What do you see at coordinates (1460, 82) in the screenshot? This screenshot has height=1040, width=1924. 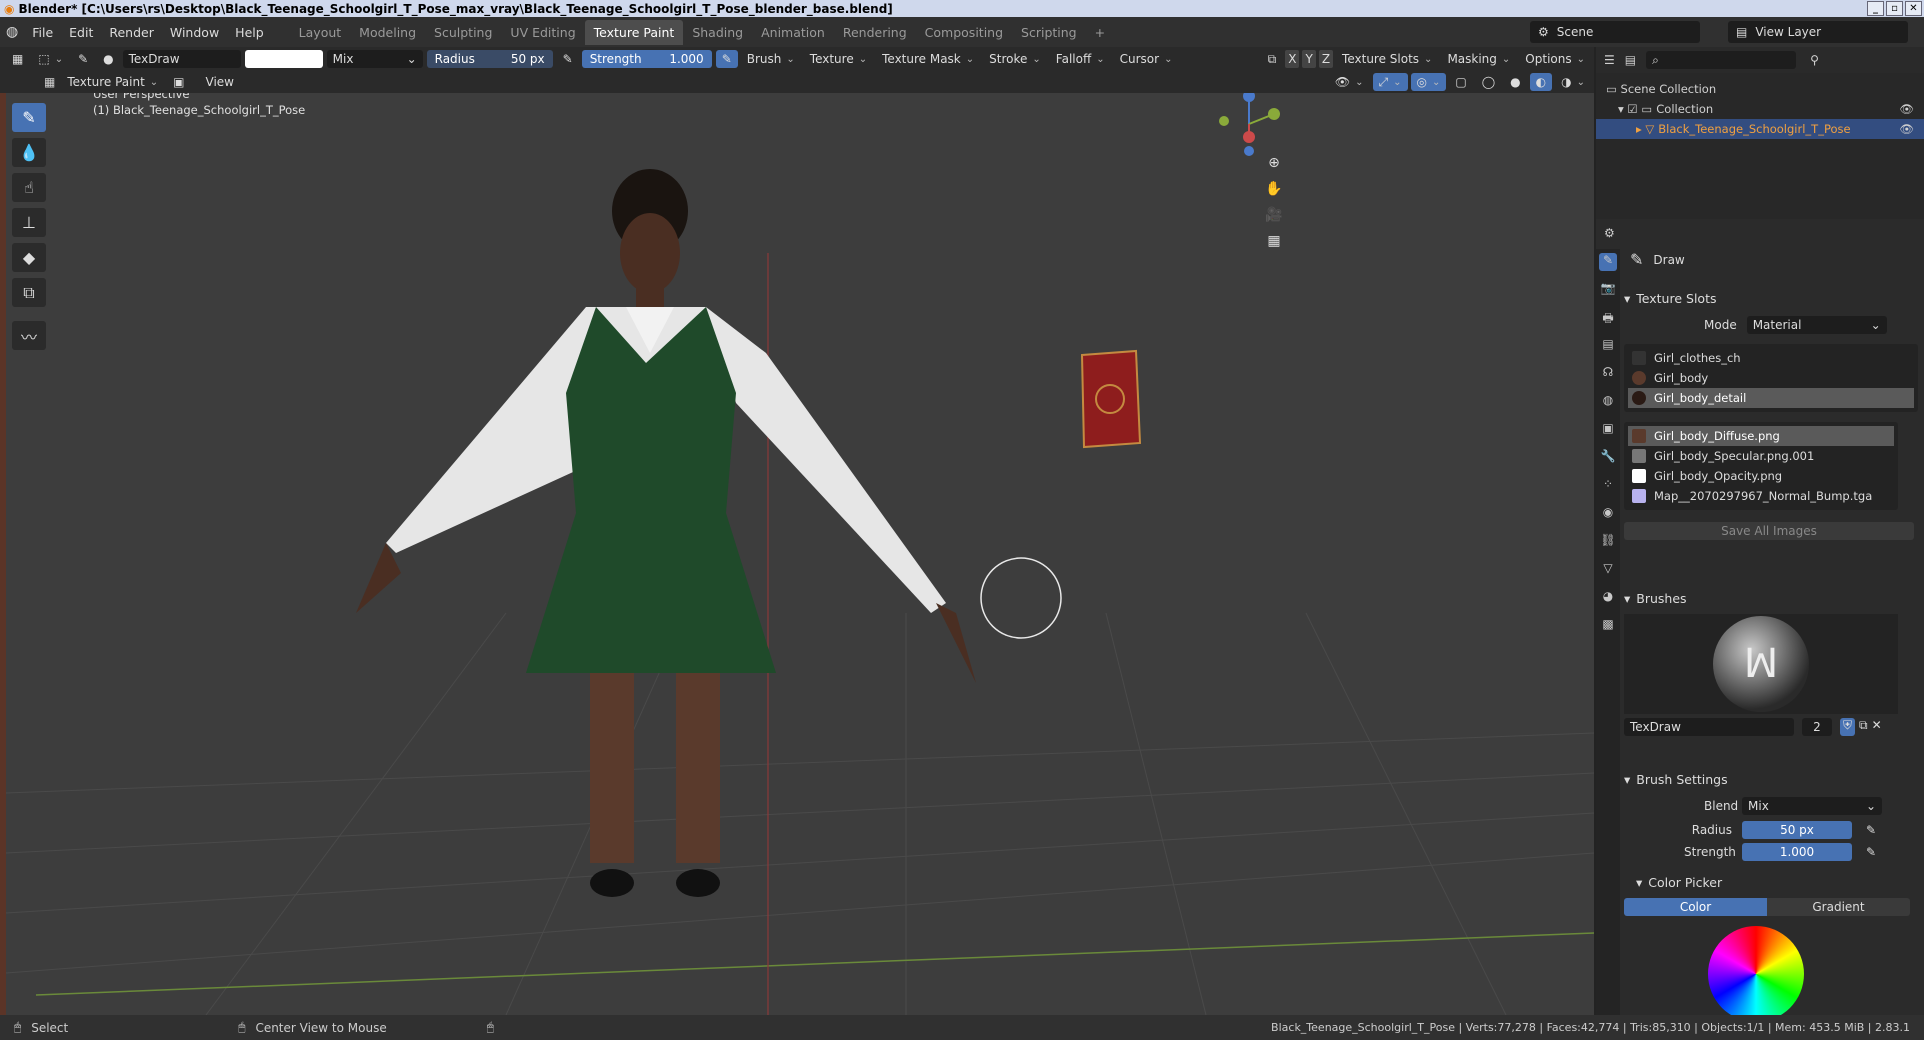 I see `xray-toggle-icon: ▢` at bounding box center [1460, 82].